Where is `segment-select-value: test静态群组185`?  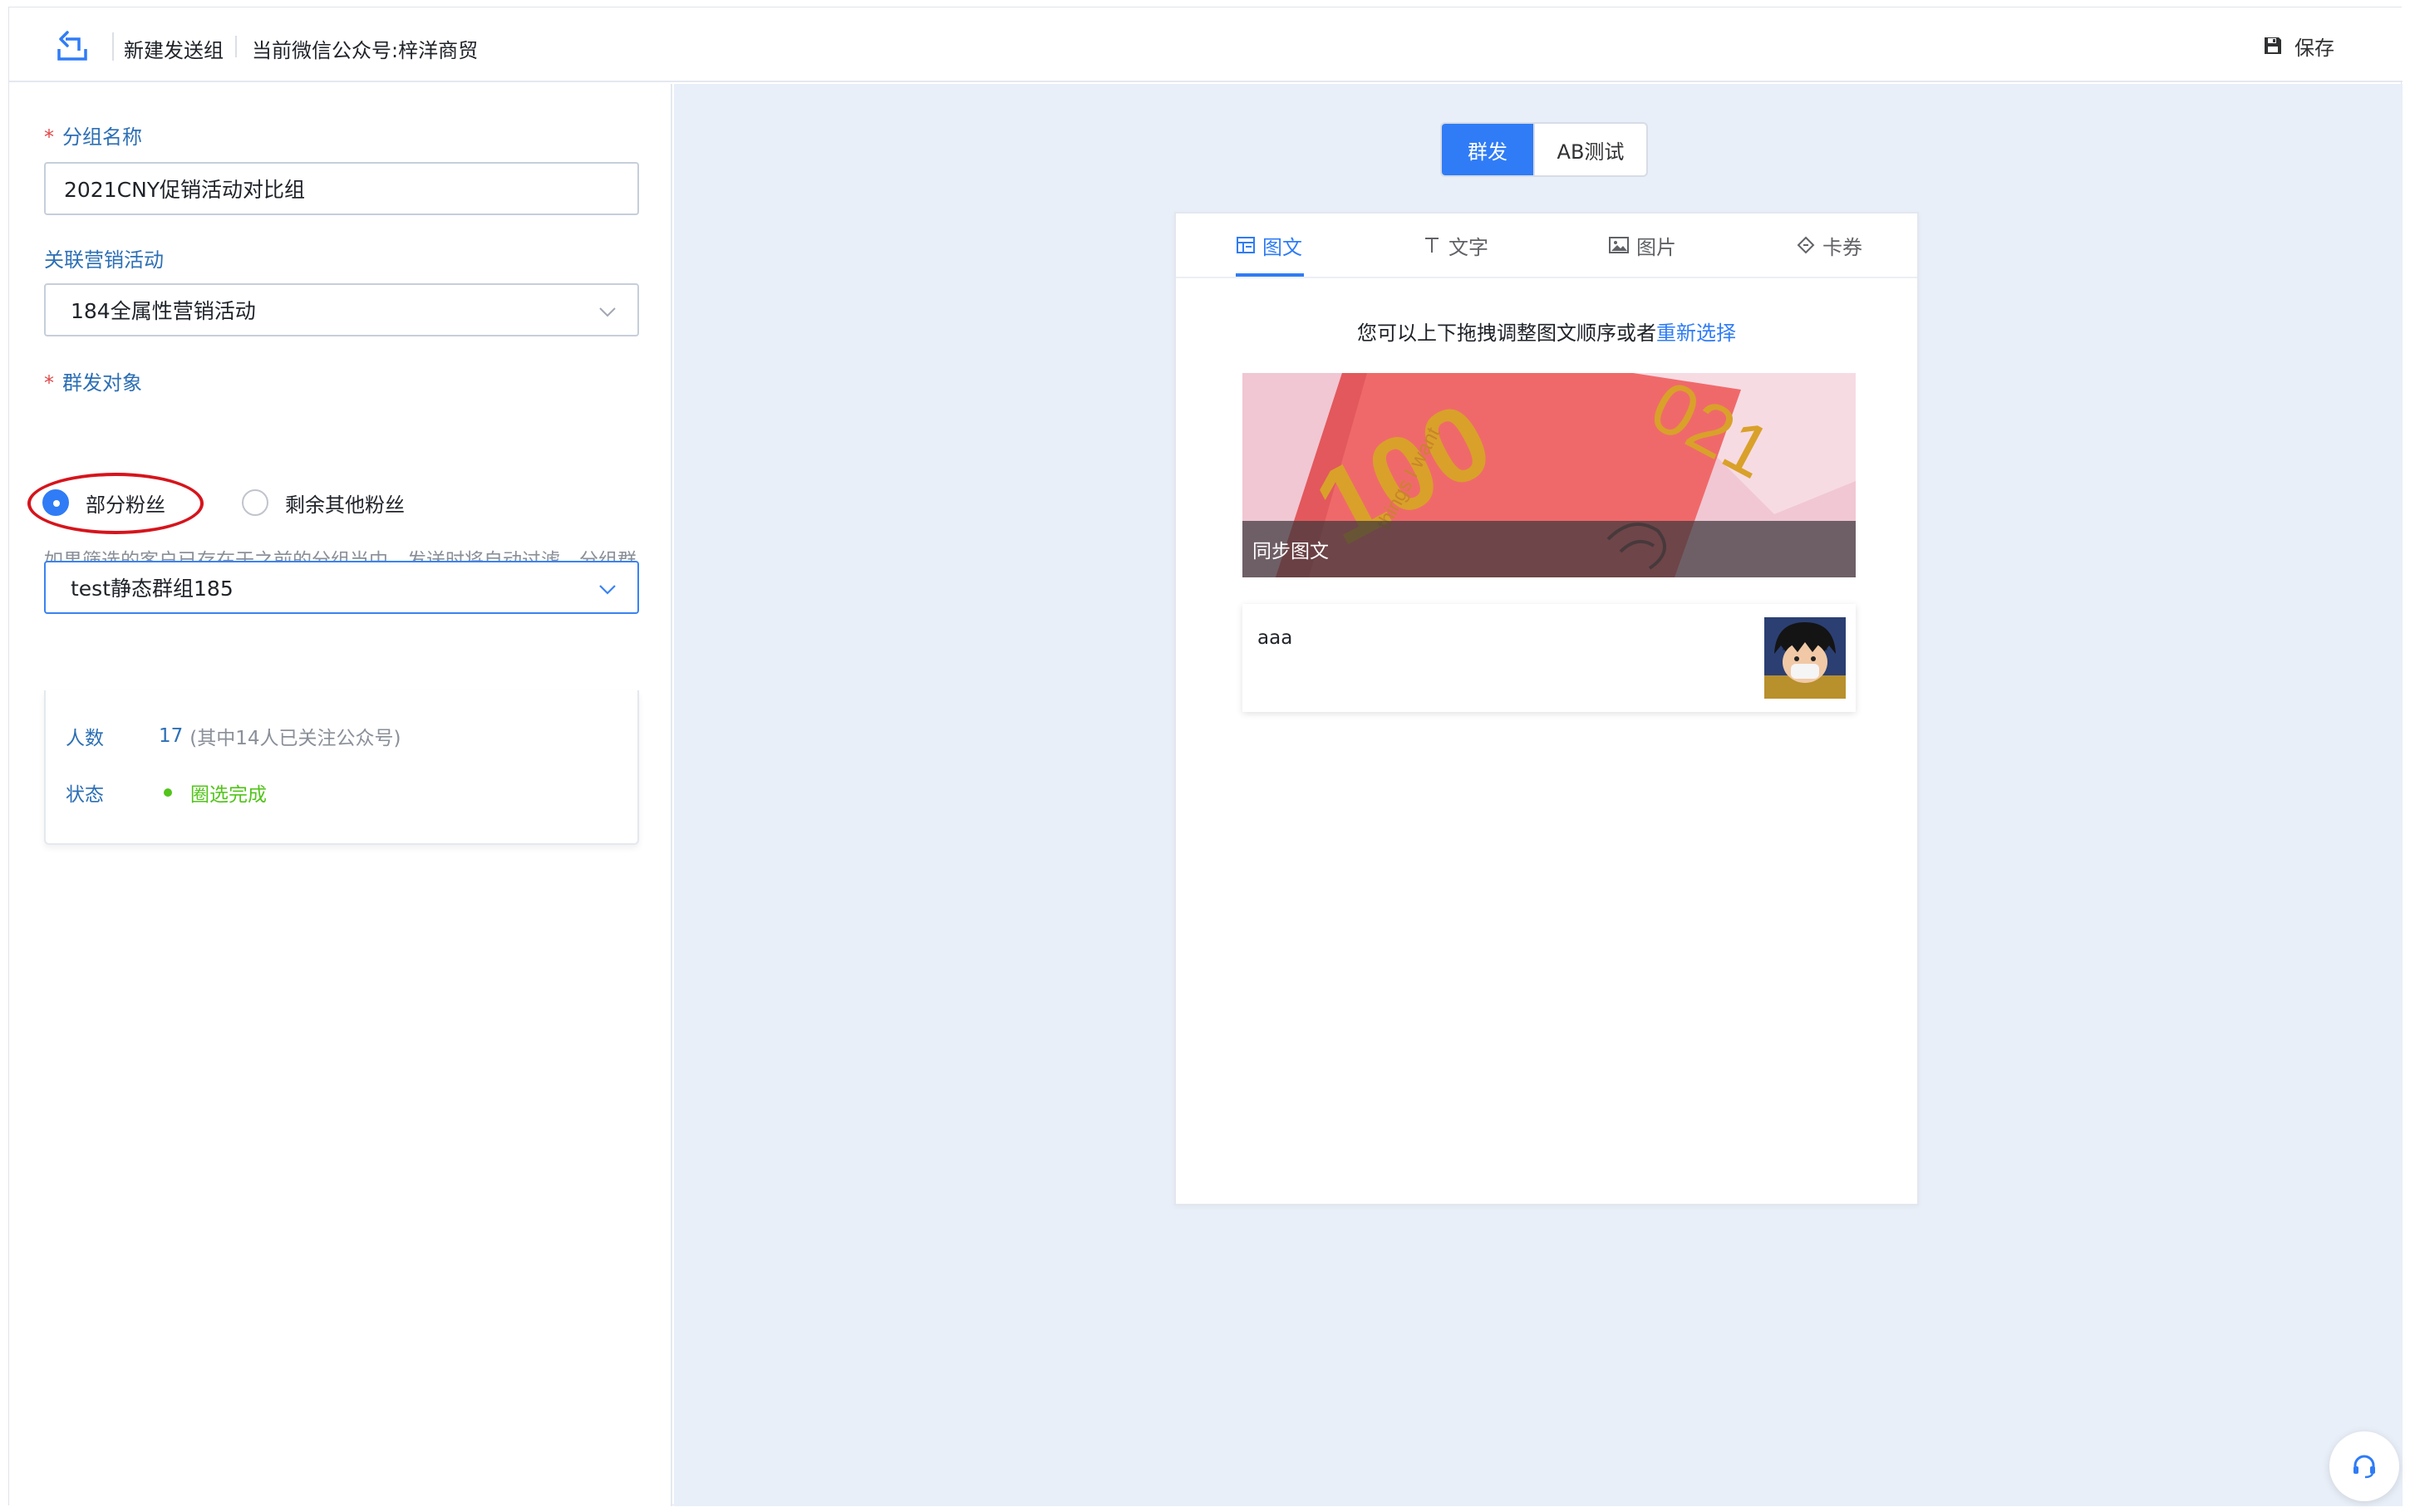 segment-select-value: test静态群组185 is located at coordinates (152, 589).